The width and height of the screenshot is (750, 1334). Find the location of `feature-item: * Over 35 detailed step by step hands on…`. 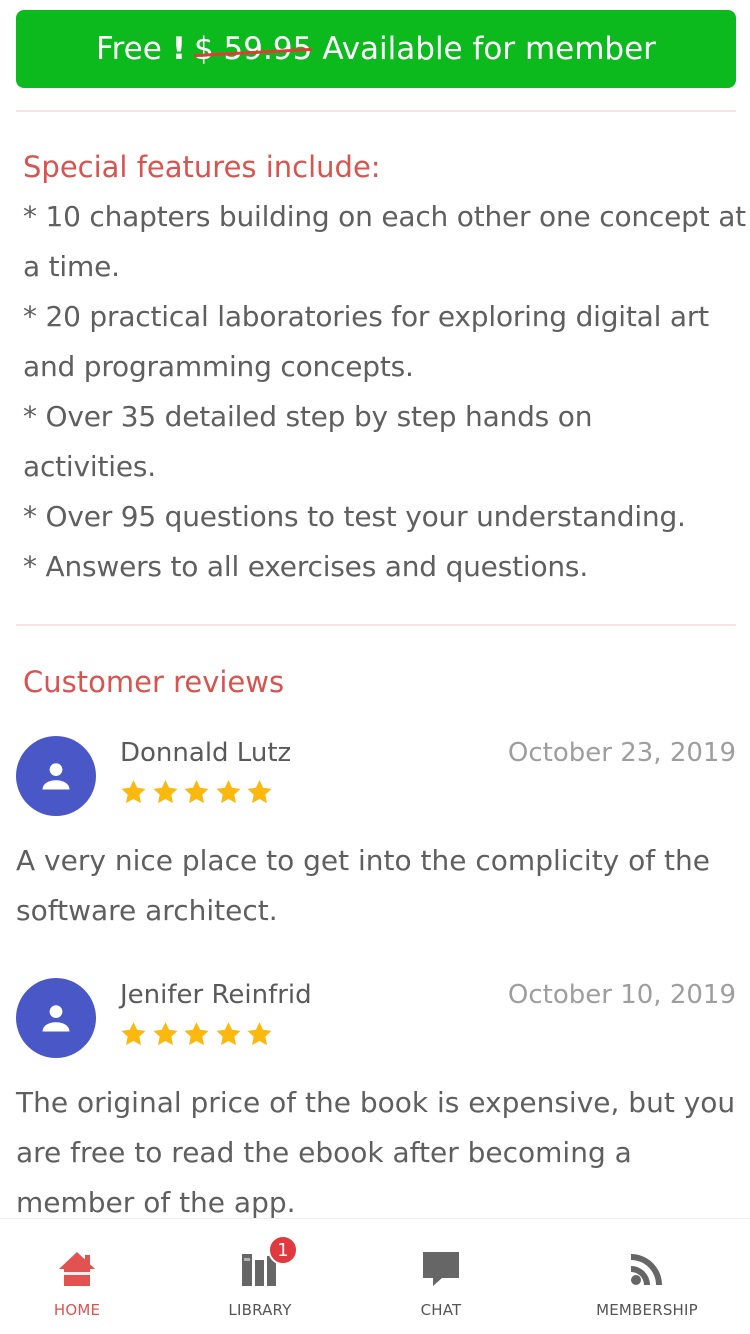

feature-item: * Over 35 detailed step by step hands on… is located at coordinates (308, 441).